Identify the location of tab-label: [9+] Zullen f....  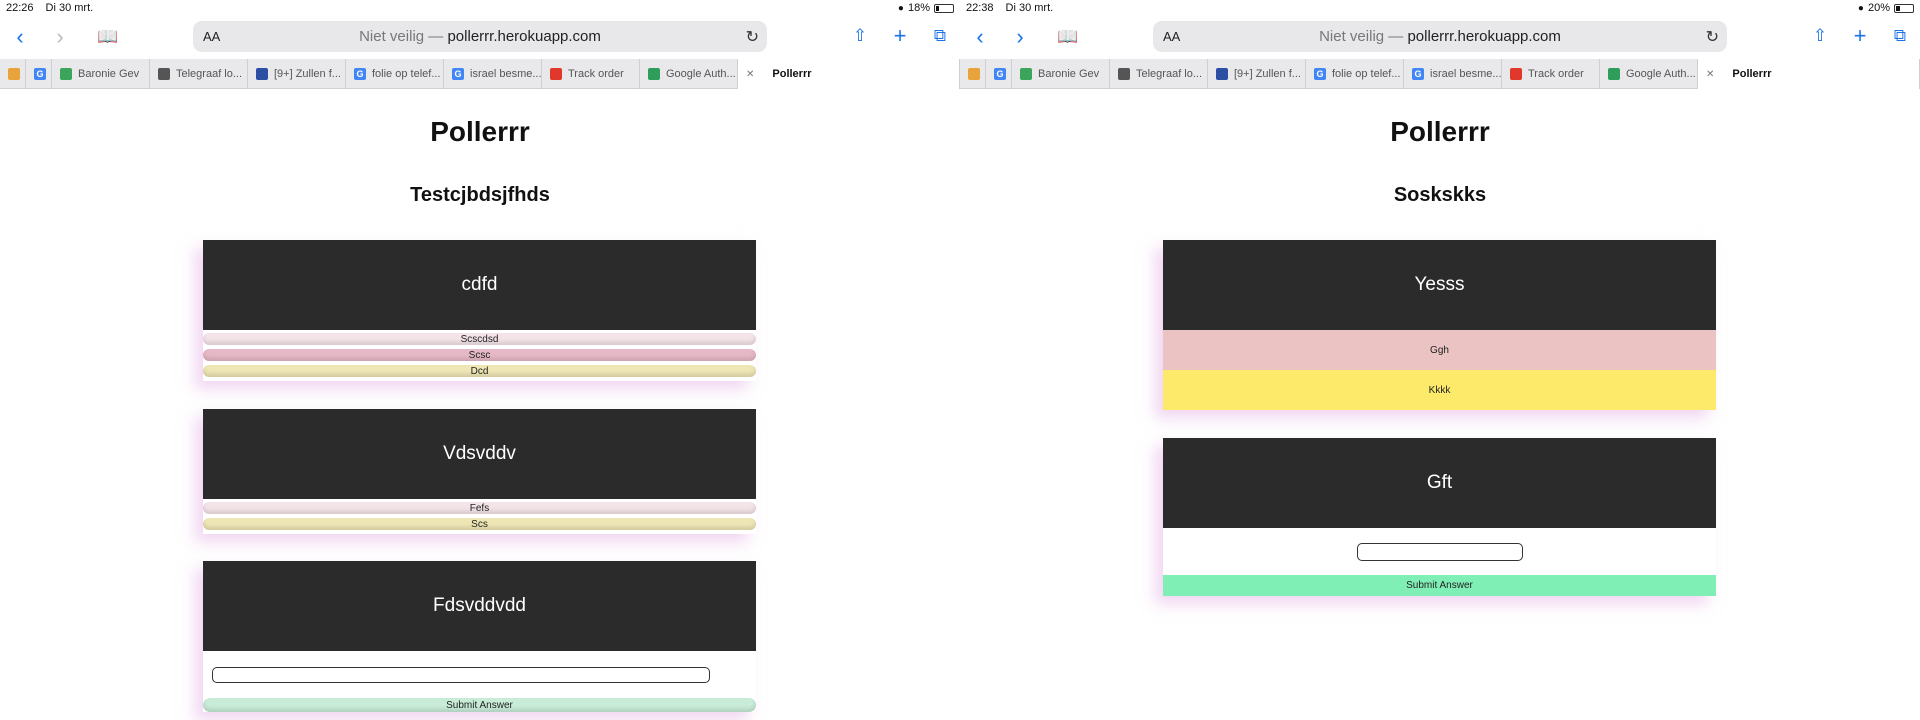
(307, 74).